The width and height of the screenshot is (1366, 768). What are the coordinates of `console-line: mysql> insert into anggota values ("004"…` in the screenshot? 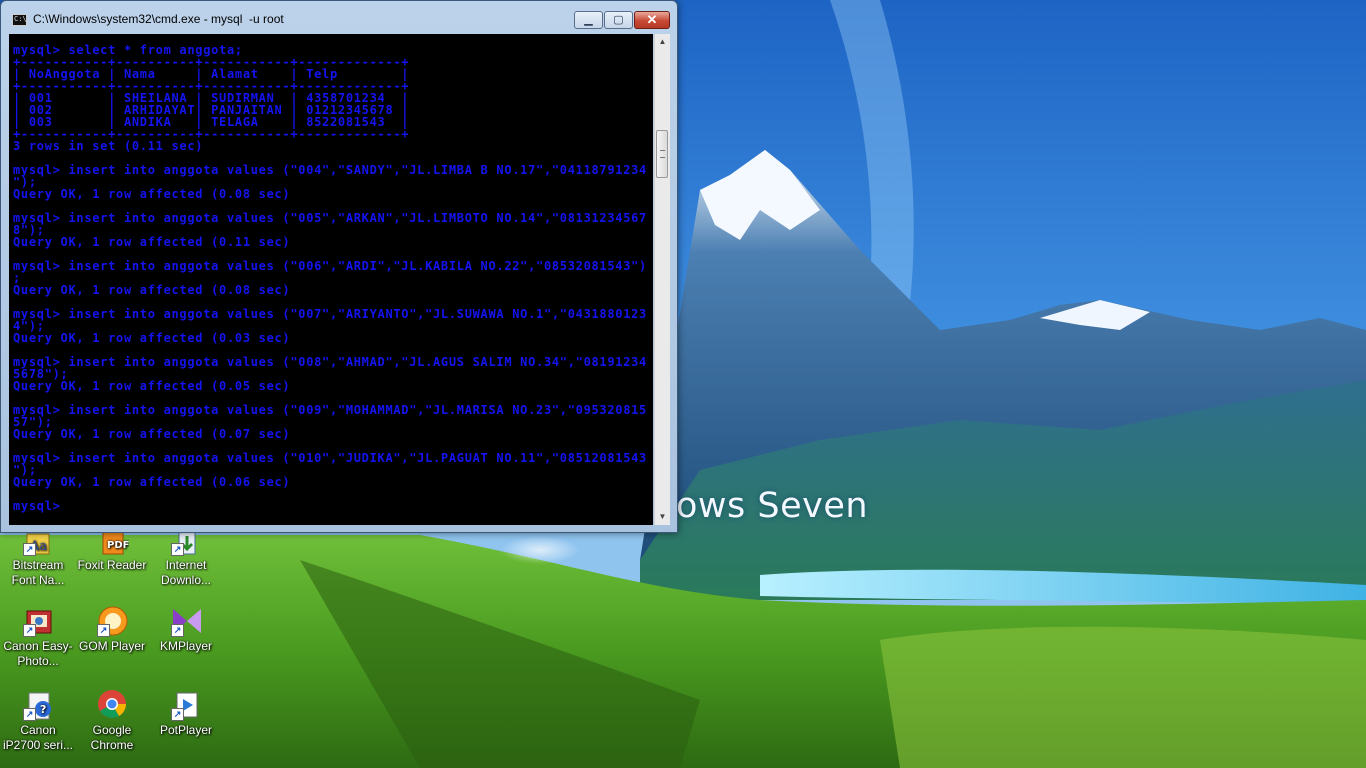 It's located at (330, 170).